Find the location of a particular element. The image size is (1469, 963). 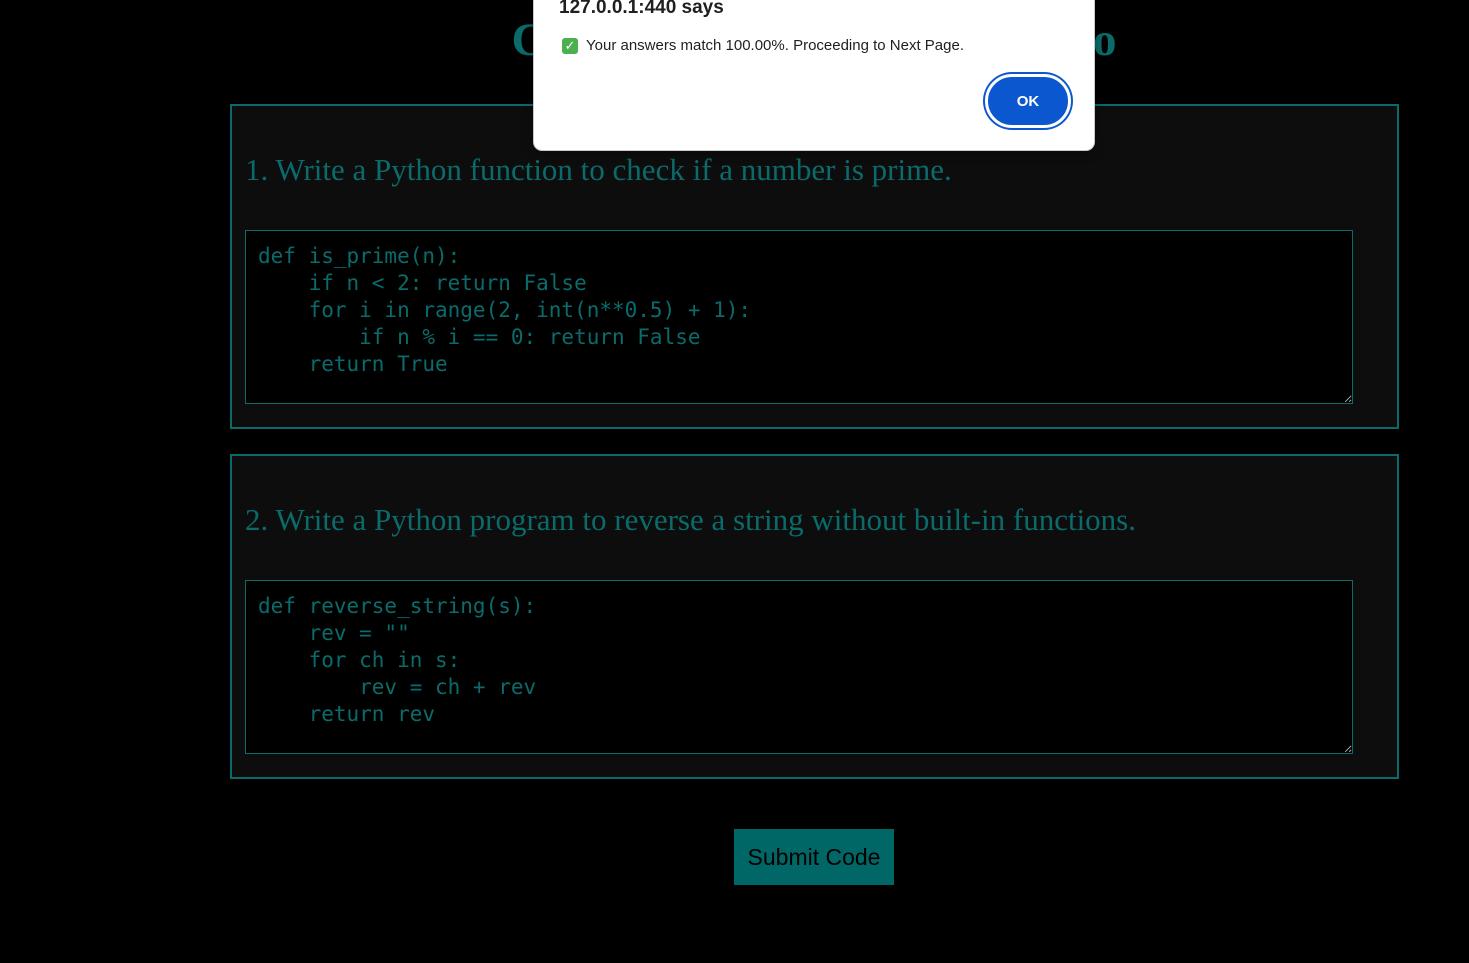

check-icon: ✓ is located at coordinates (570, 45).